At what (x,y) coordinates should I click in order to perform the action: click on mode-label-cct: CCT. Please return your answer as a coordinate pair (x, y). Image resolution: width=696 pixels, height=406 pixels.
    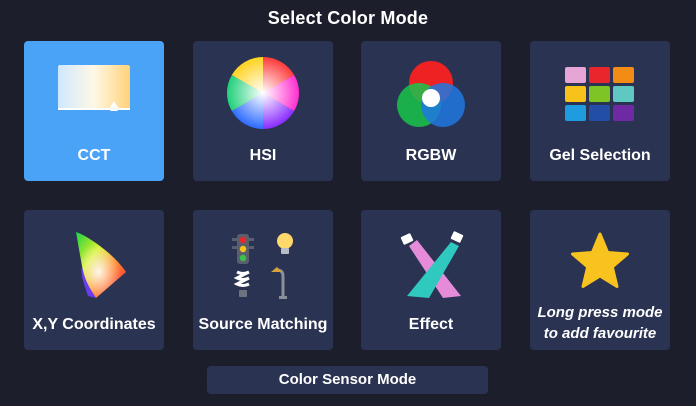
    Looking at the image, I should click on (94, 155).